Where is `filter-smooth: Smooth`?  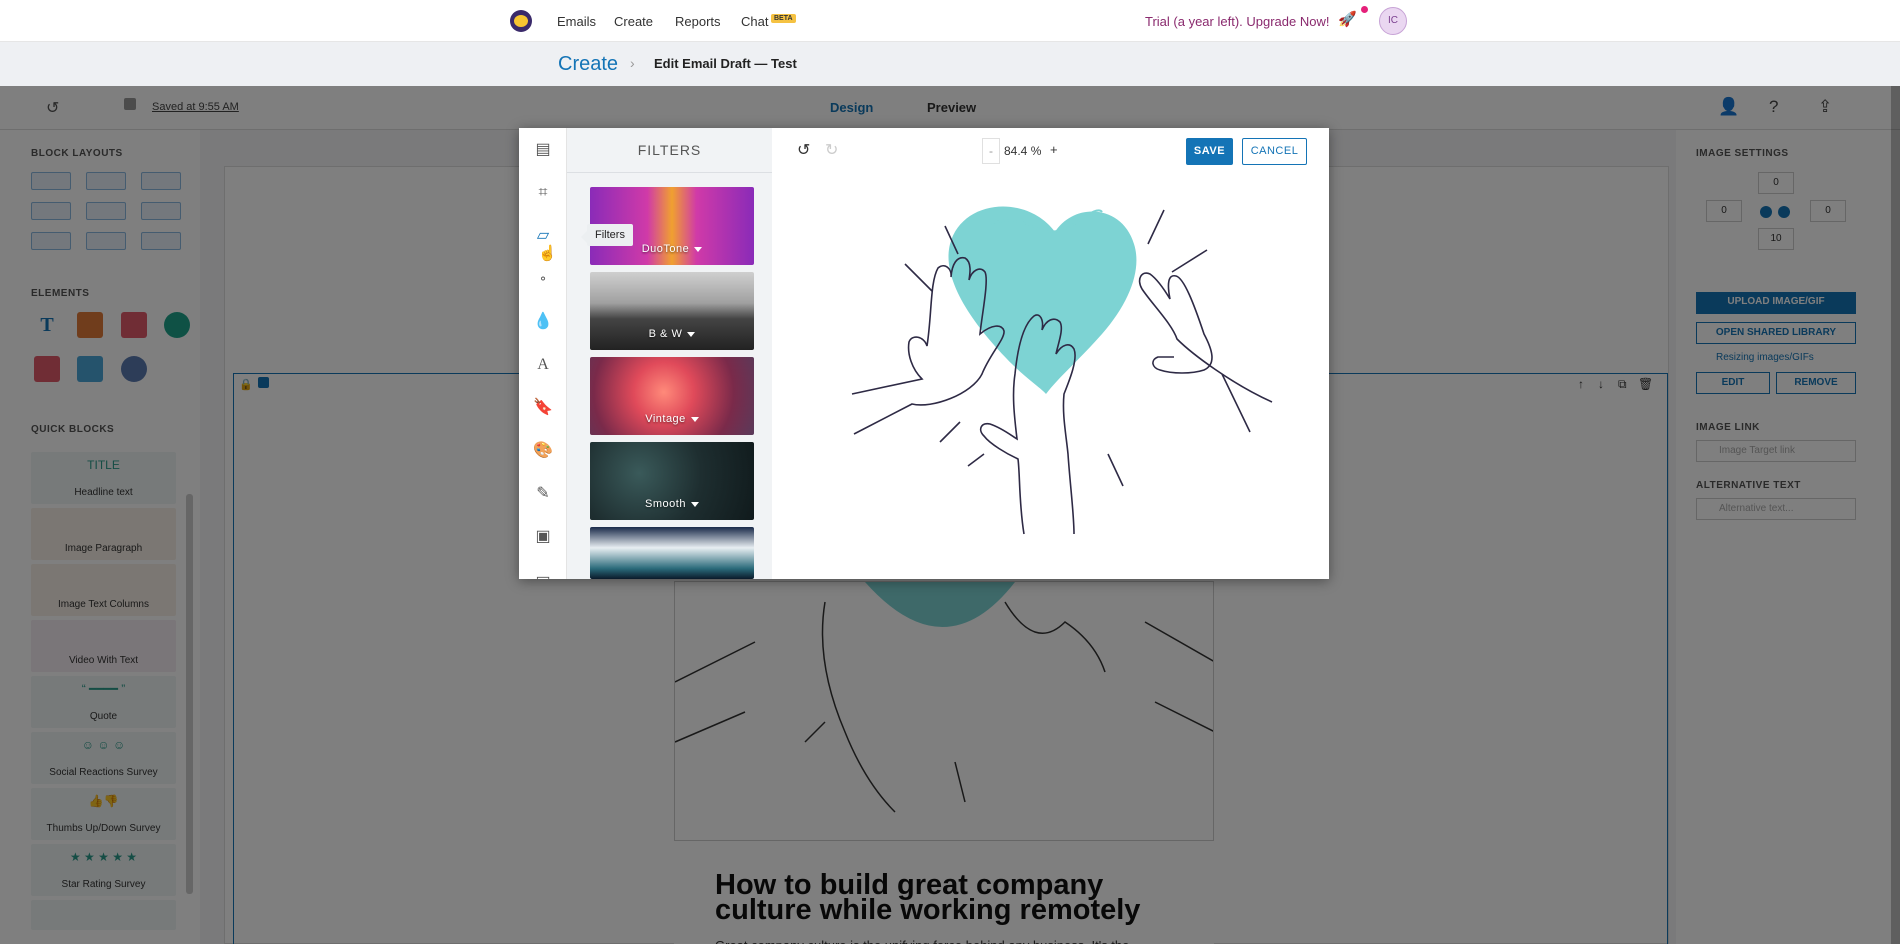
filter-smooth: Smooth is located at coordinates (672, 481).